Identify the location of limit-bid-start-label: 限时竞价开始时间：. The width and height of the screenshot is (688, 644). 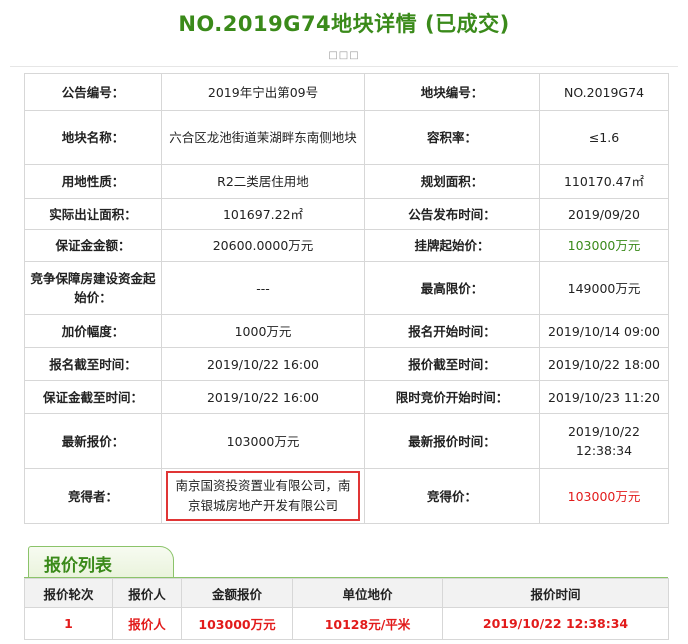
(452, 397).